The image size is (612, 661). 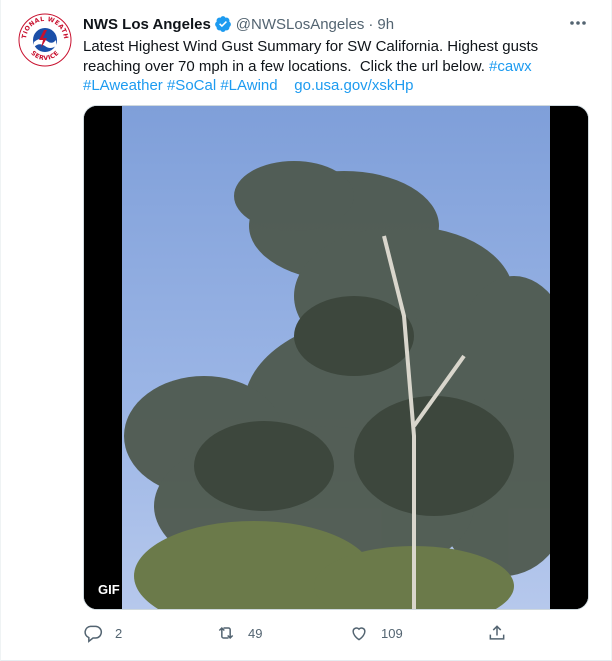 I want to click on reply-count: 2, so click(x=119, y=633).